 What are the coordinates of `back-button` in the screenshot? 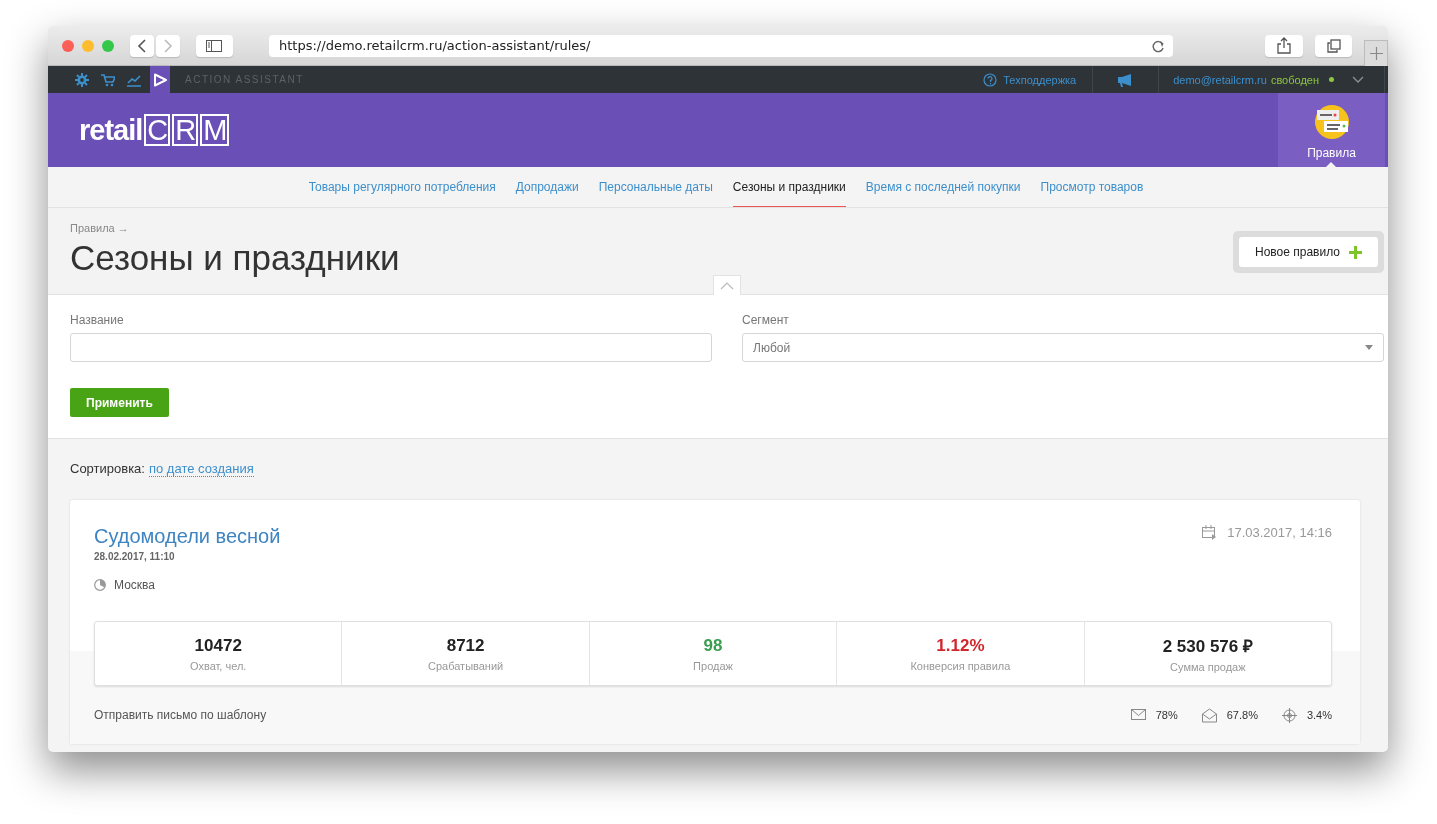 It's located at (141, 45).